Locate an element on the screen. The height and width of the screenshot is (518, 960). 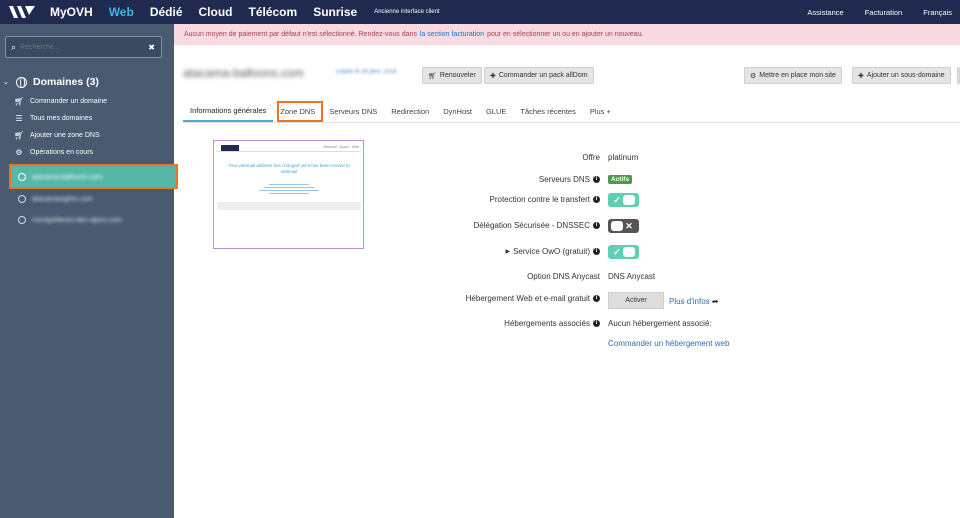
search-input is located at coordinates (80, 47).